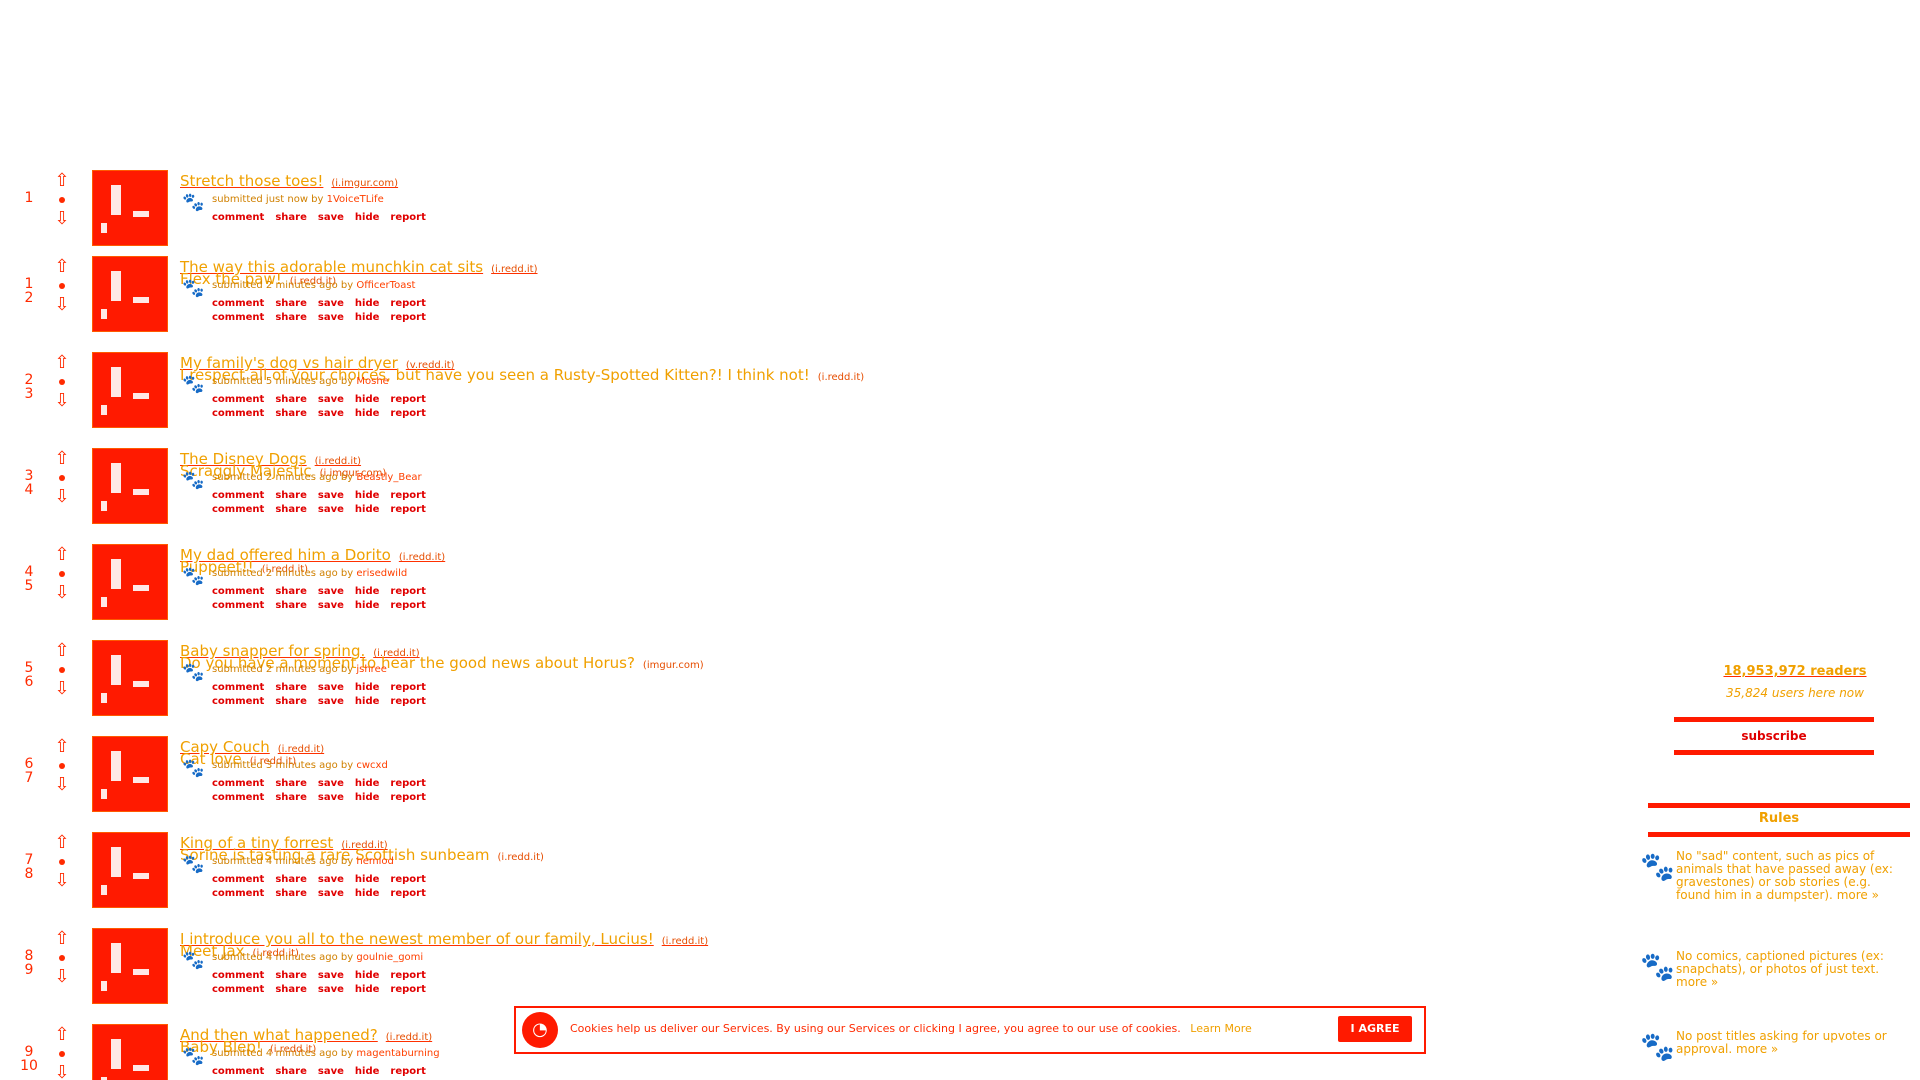  I want to click on subscribe-button: subscribe, so click(1774, 736).